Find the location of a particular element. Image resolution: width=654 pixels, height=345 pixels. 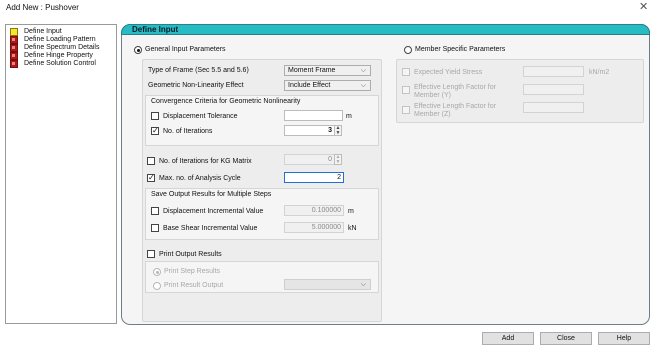

nonlinear-value: Include Effect is located at coordinates (309, 85).